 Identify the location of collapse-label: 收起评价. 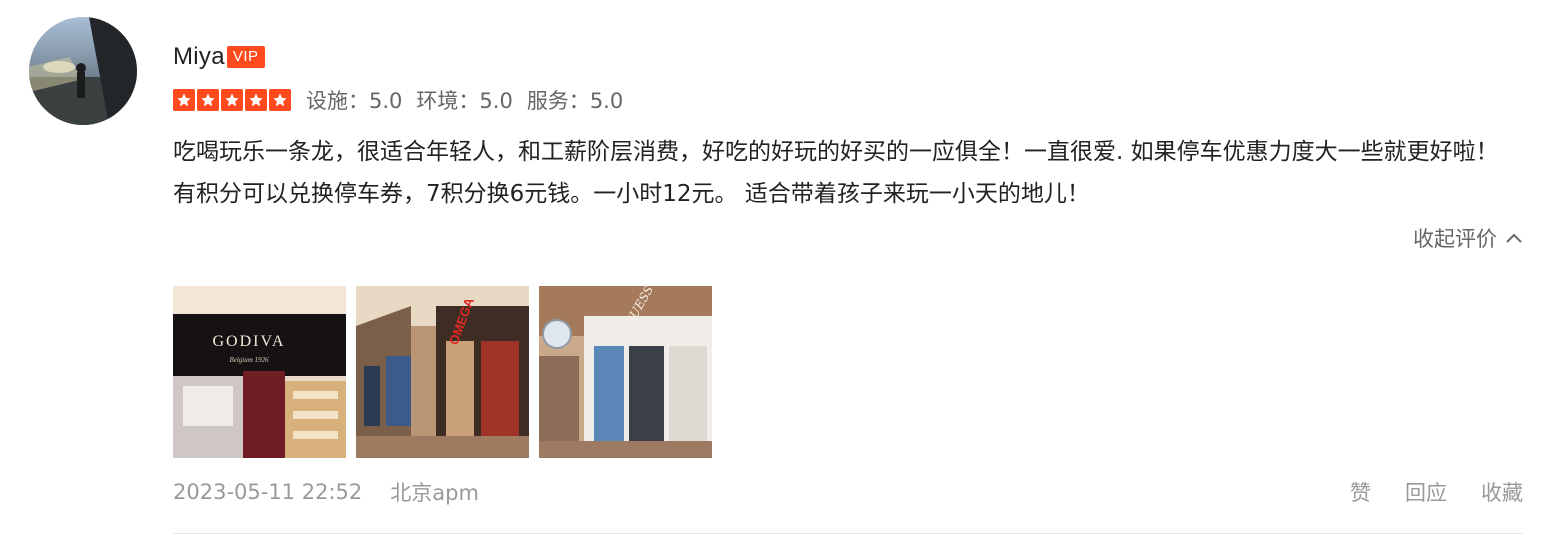
(1455, 239).